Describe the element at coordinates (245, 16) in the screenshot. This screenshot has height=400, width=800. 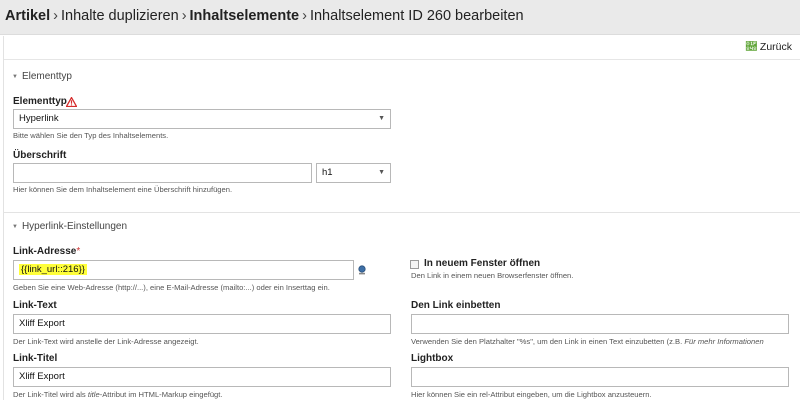
I see `breadcrumb-item-content-elements: Inhaltselemente` at that location.